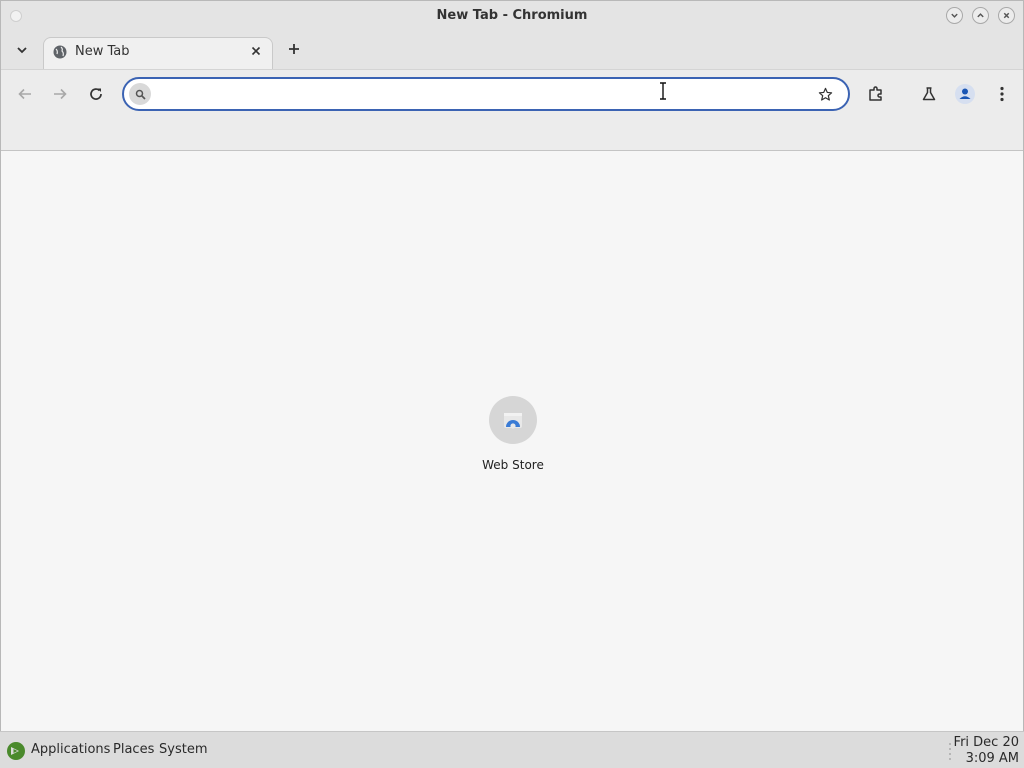  What do you see at coordinates (102, 51) in the screenshot?
I see `tab-title: New Tab` at bounding box center [102, 51].